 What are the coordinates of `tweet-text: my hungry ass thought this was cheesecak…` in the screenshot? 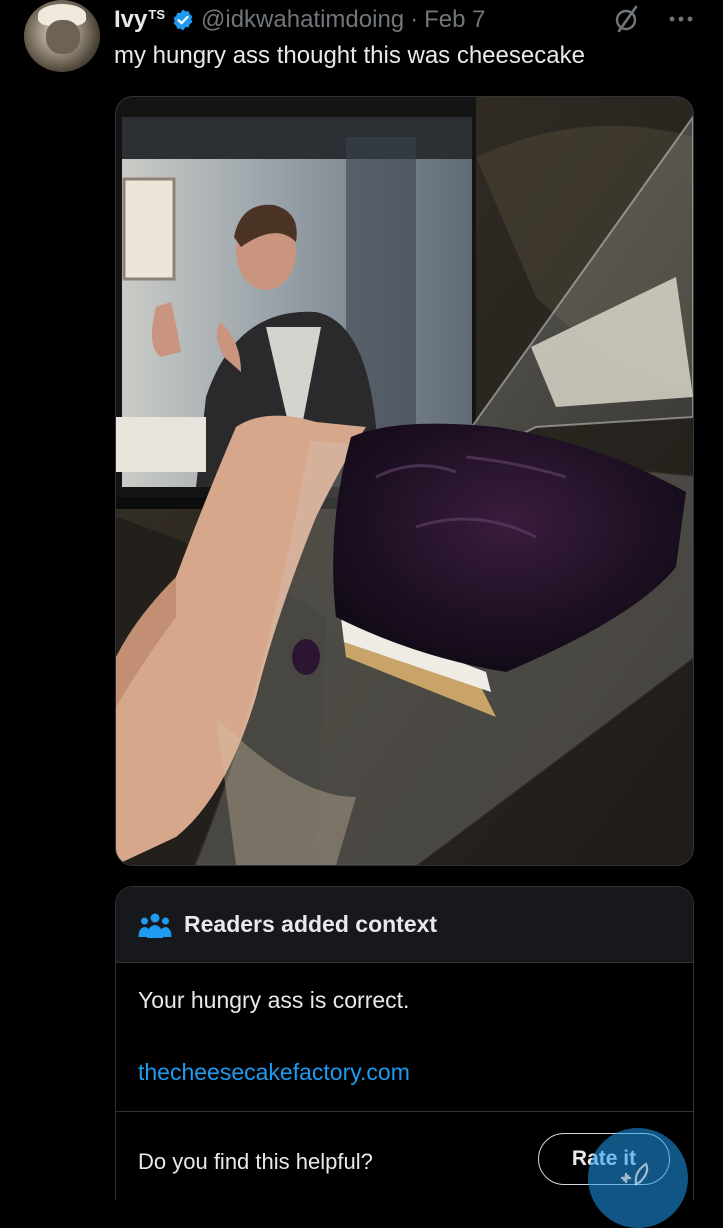 It's located at (349, 55).